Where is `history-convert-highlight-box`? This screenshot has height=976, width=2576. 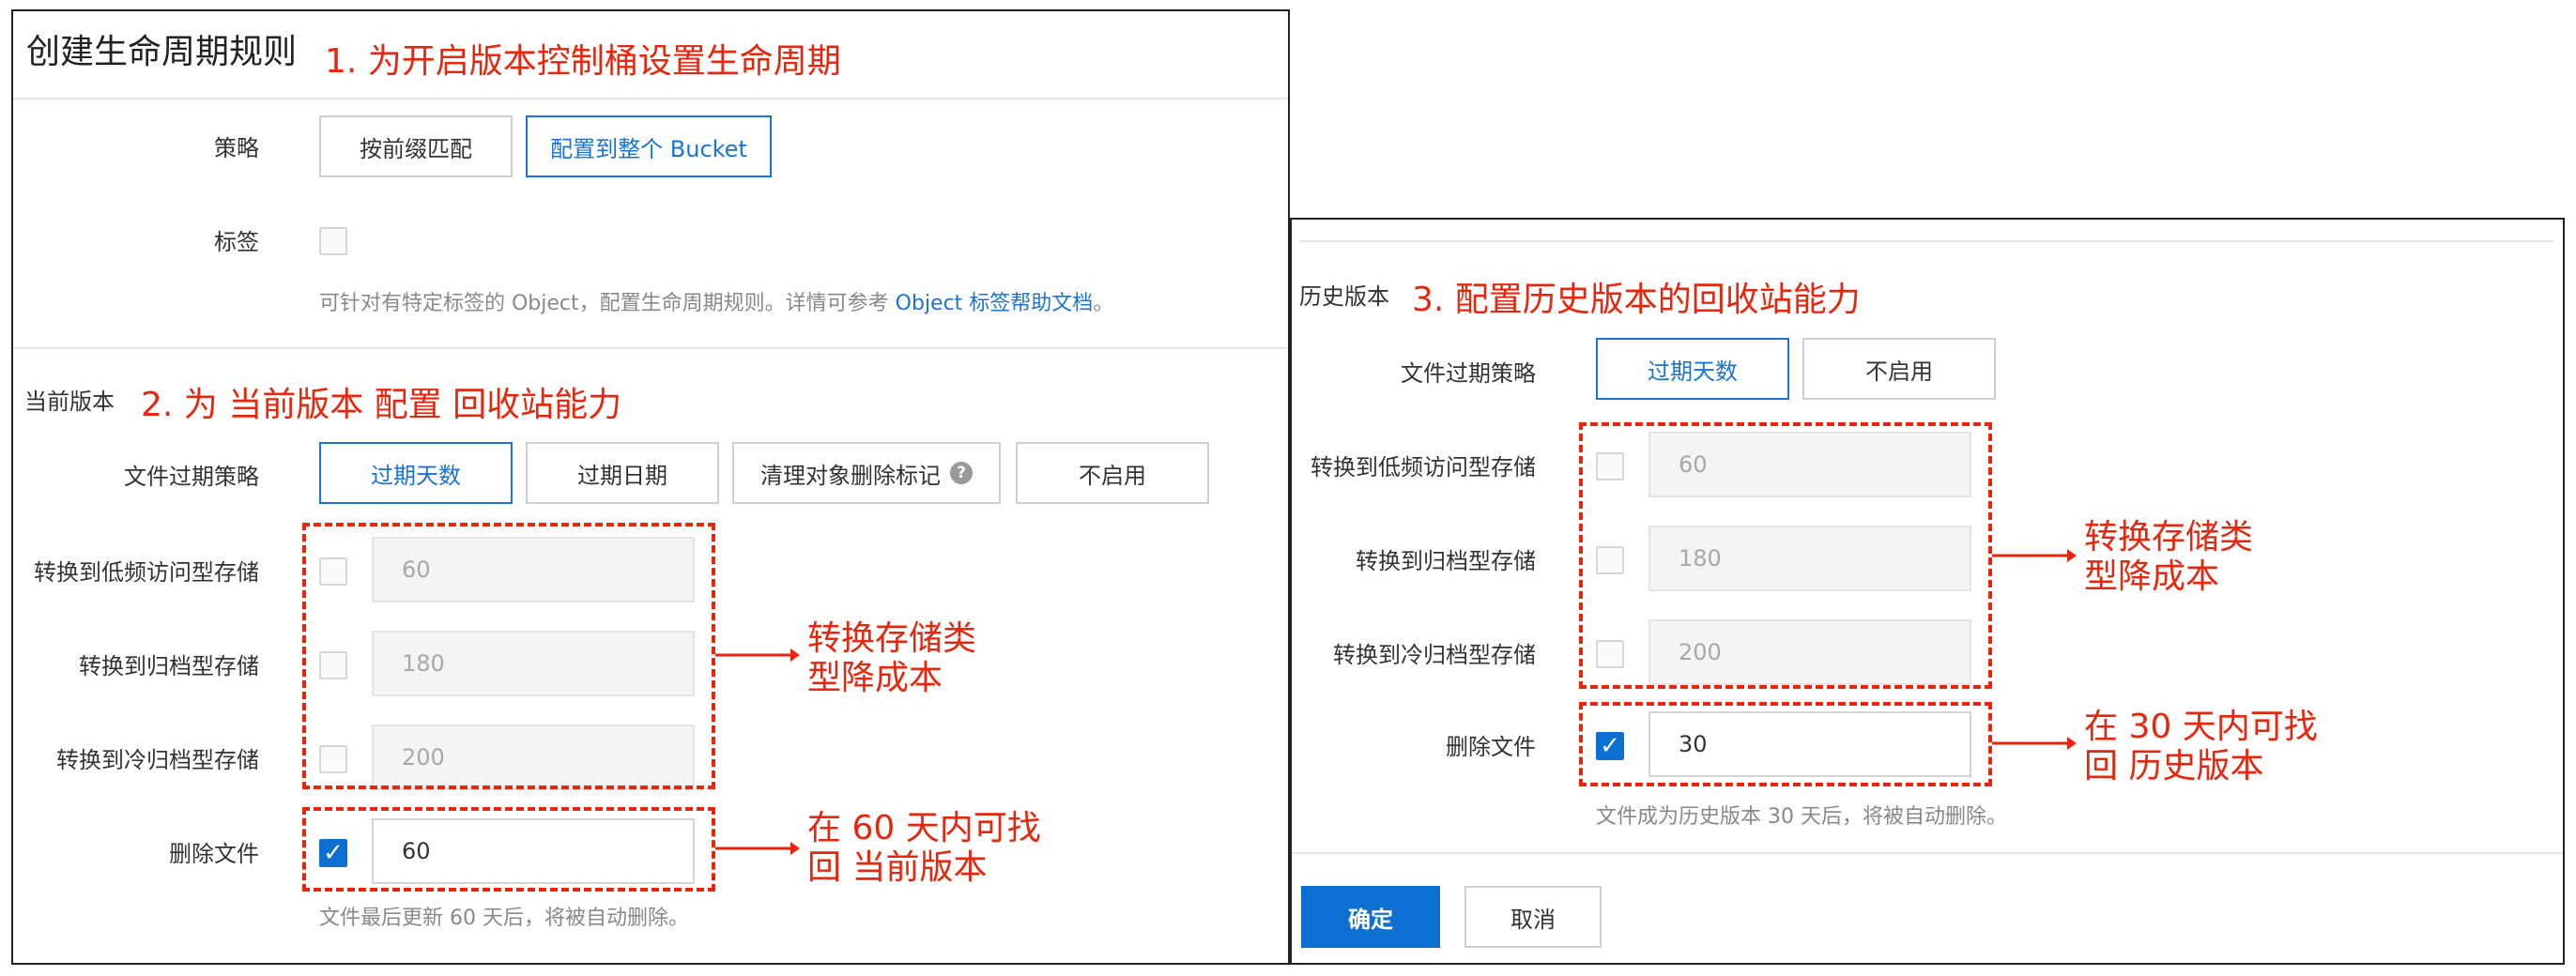
history-convert-highlight-box is located at coordinates (1786, 556).